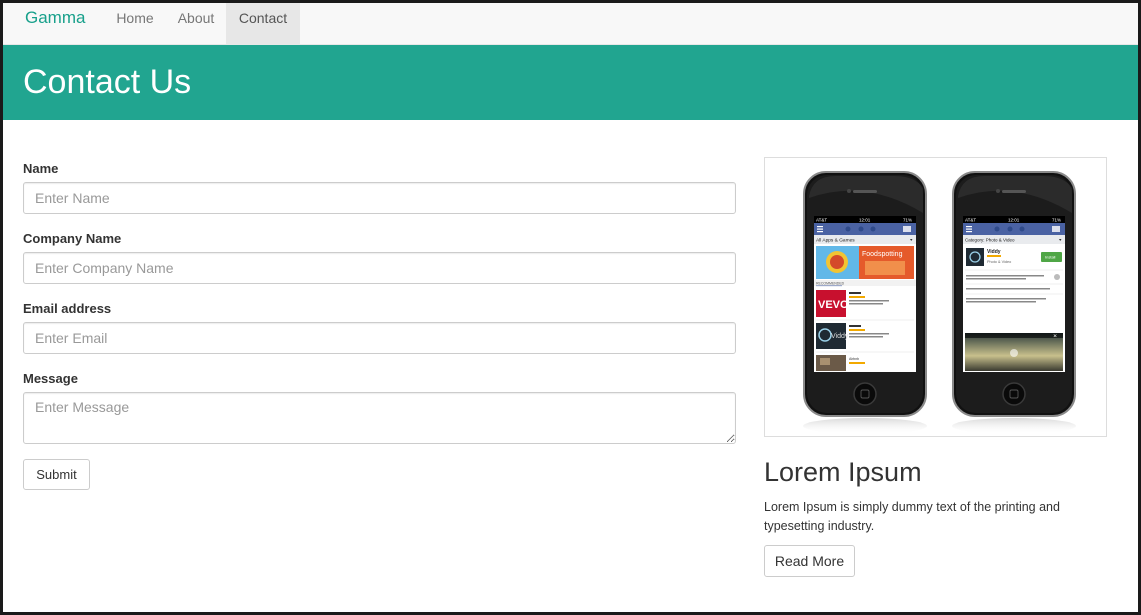 This screenshot has height=615, width=1141. Describe the element at coordinates (263, 24) in the screenshot. I see `nav-item-contact: Contact` at that location.